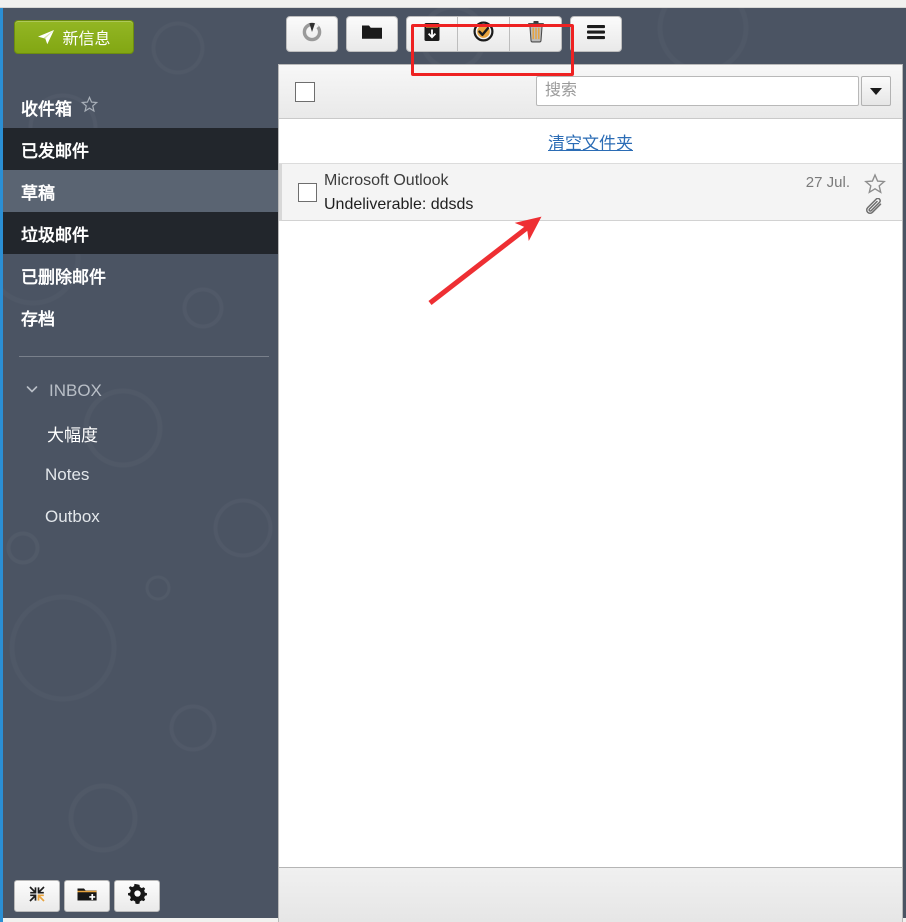 This screenshot has width=906, height=922. Describe the element at coordinates (144, 356) in the screenshot. I see `sidebar-divider` at that location.